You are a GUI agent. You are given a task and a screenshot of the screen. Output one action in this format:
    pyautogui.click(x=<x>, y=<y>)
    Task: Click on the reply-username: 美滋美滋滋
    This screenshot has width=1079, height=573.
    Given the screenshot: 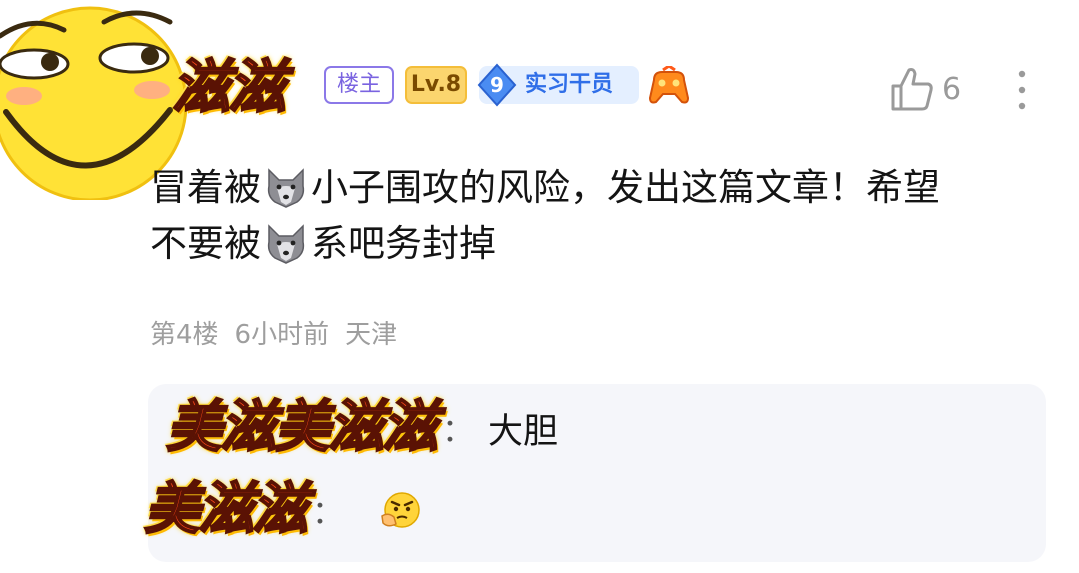 What is the action you would take?
    pyautogui.click(x=302, y=428)
    